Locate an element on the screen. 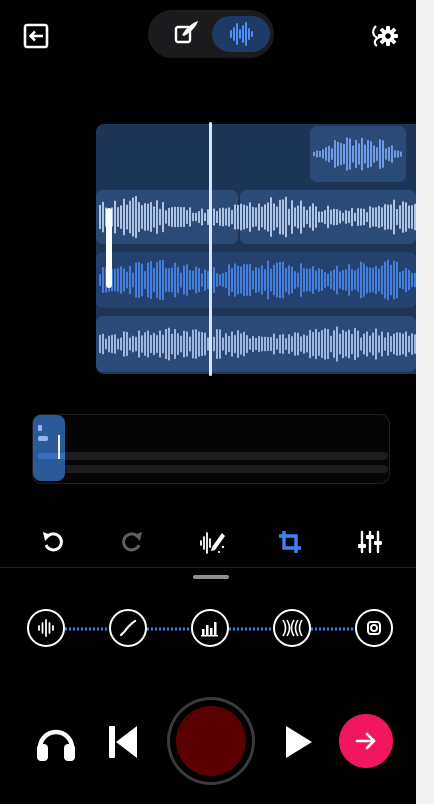  playhead is located at coordinates (210, 249).